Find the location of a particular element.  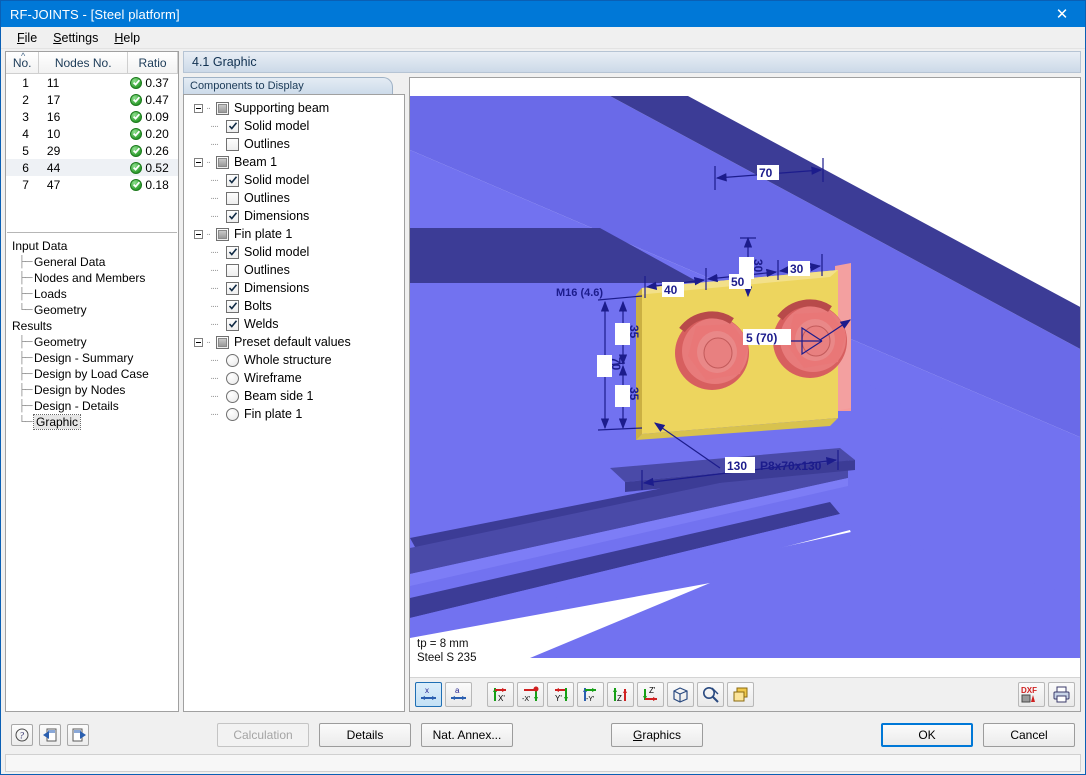

nav-group-results: Results is located at coordinates (95, 326).